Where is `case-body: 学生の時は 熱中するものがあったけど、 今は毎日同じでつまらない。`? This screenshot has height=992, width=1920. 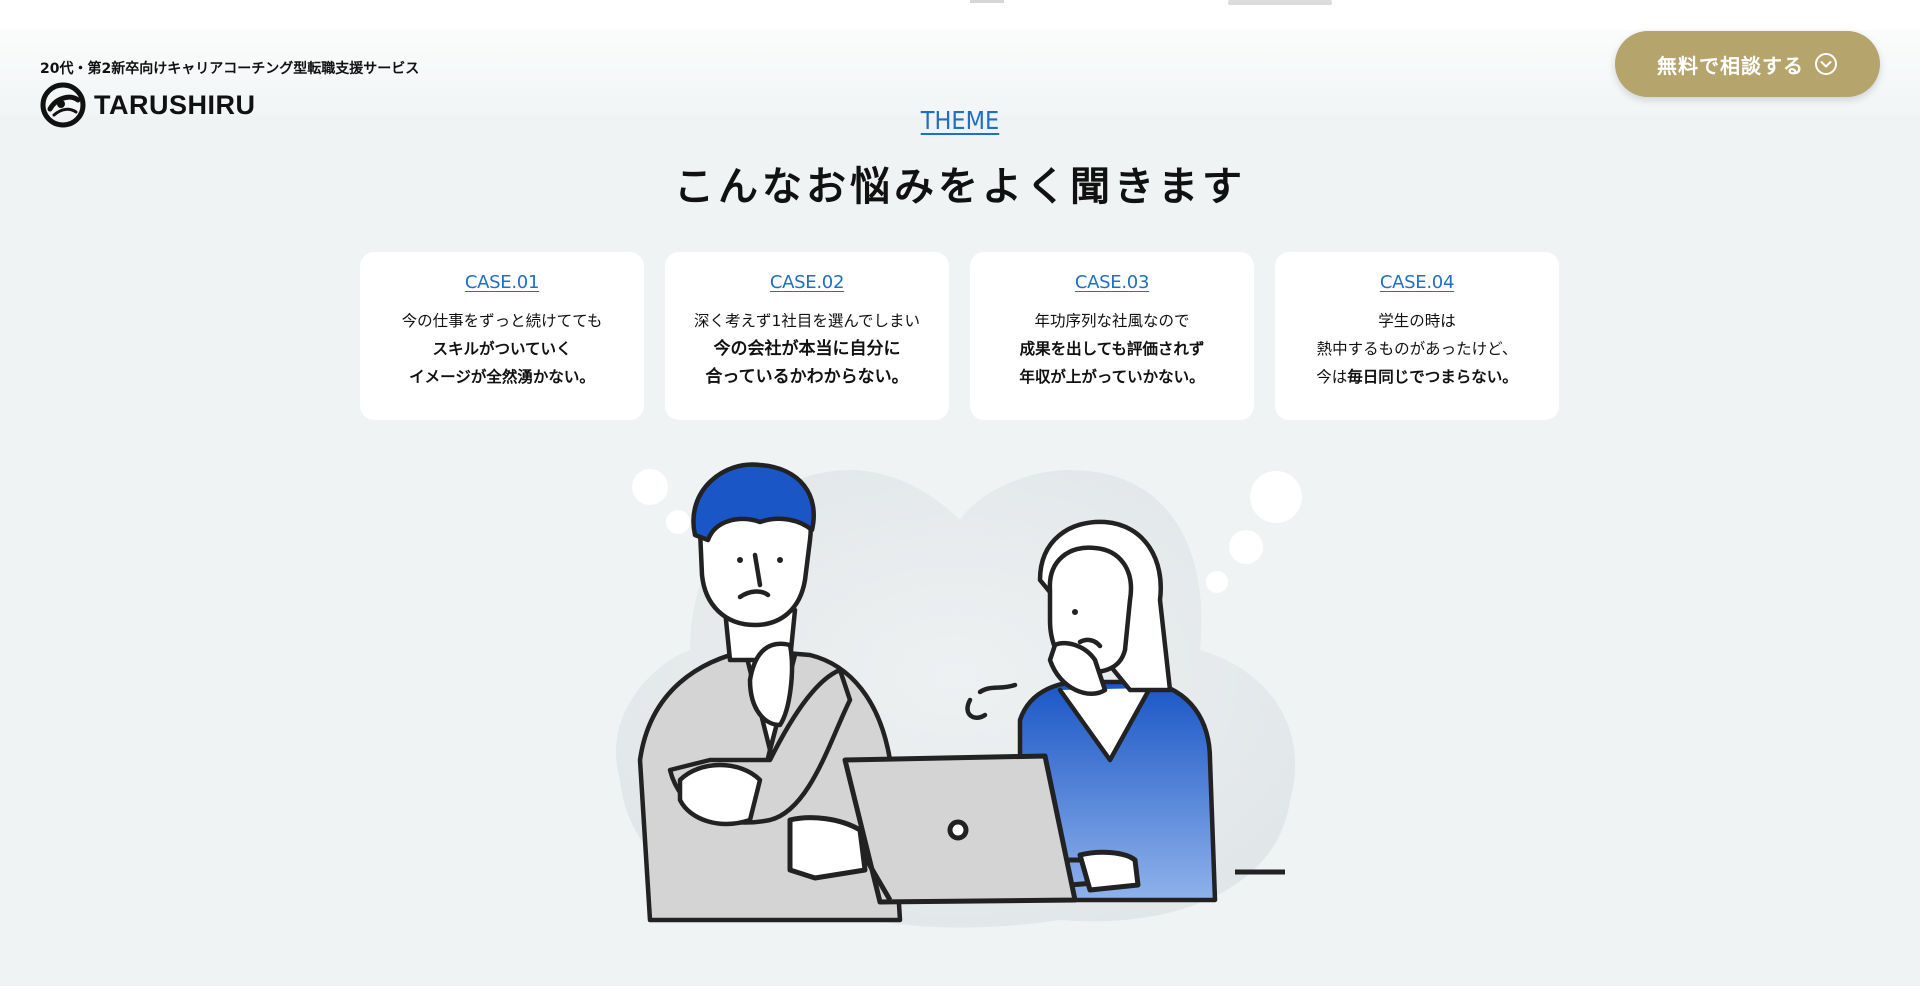 case-body: 学生の時は 熱中するものがあったけど、 今は毎日同じでつまらない。 is located at coordinates (1417, 349).